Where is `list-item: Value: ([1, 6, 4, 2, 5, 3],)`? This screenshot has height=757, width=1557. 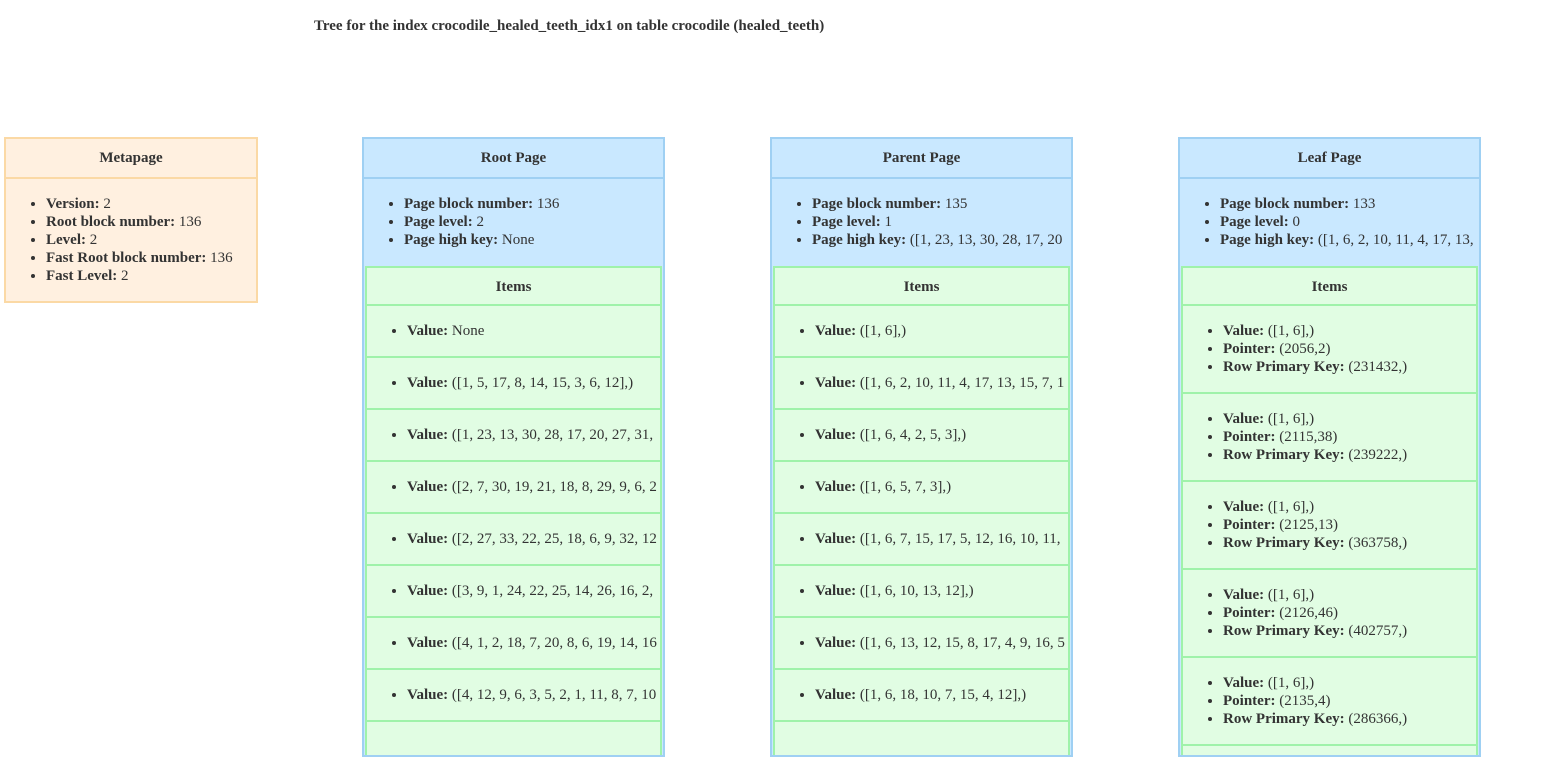
list-item: Value: ([1, 6, 4, 2, 5, 3],) is located at coordinates (921, 436).